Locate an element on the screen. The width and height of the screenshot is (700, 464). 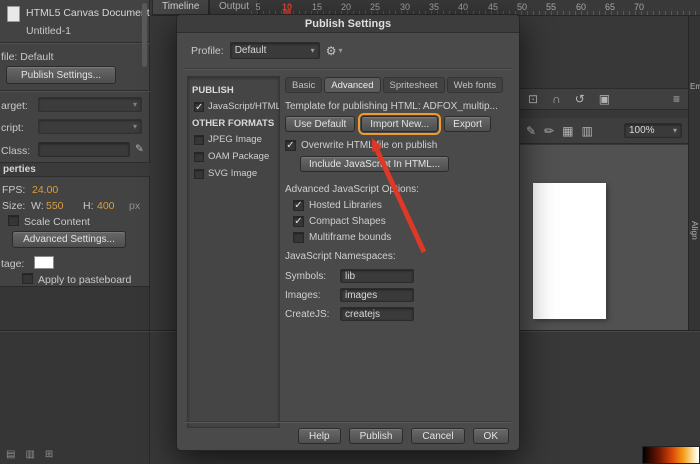
panel-scrollbar is located at coordinates (144, 35).